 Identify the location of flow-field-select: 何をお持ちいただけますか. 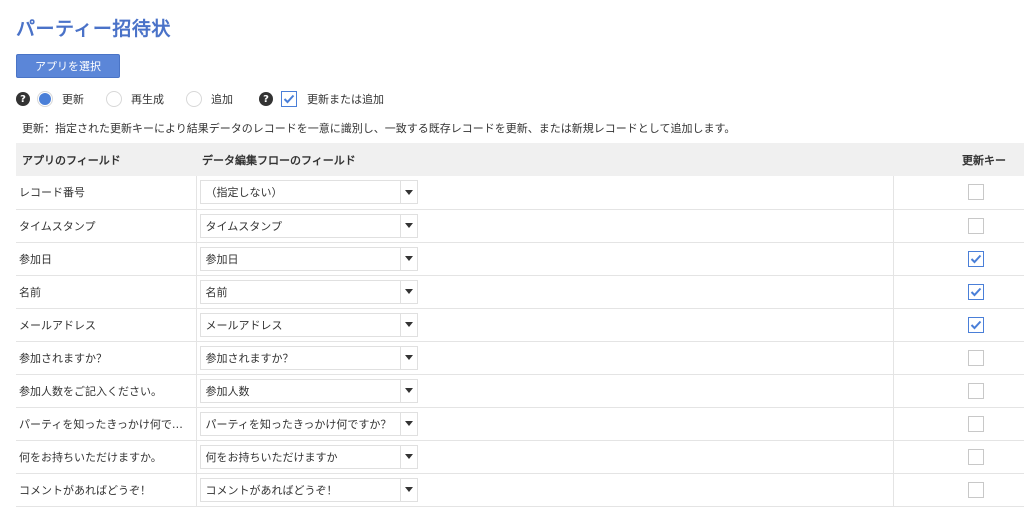
(308, 456).